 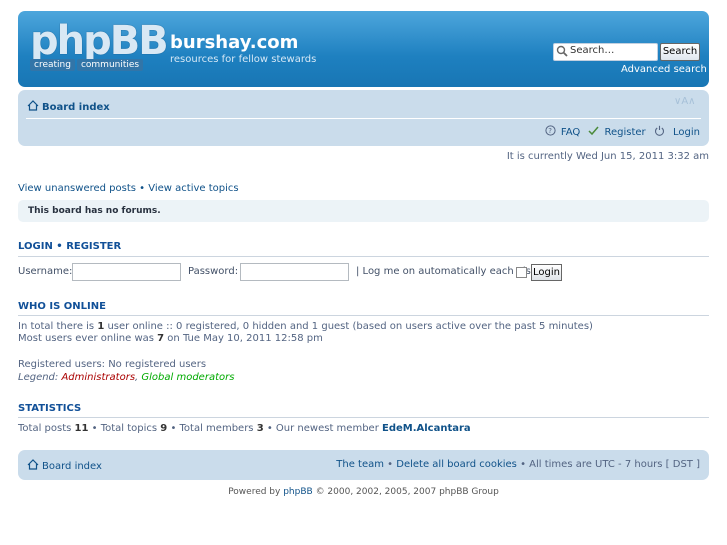 I want to click on stat-members: 3, so click(x=260, y=428).